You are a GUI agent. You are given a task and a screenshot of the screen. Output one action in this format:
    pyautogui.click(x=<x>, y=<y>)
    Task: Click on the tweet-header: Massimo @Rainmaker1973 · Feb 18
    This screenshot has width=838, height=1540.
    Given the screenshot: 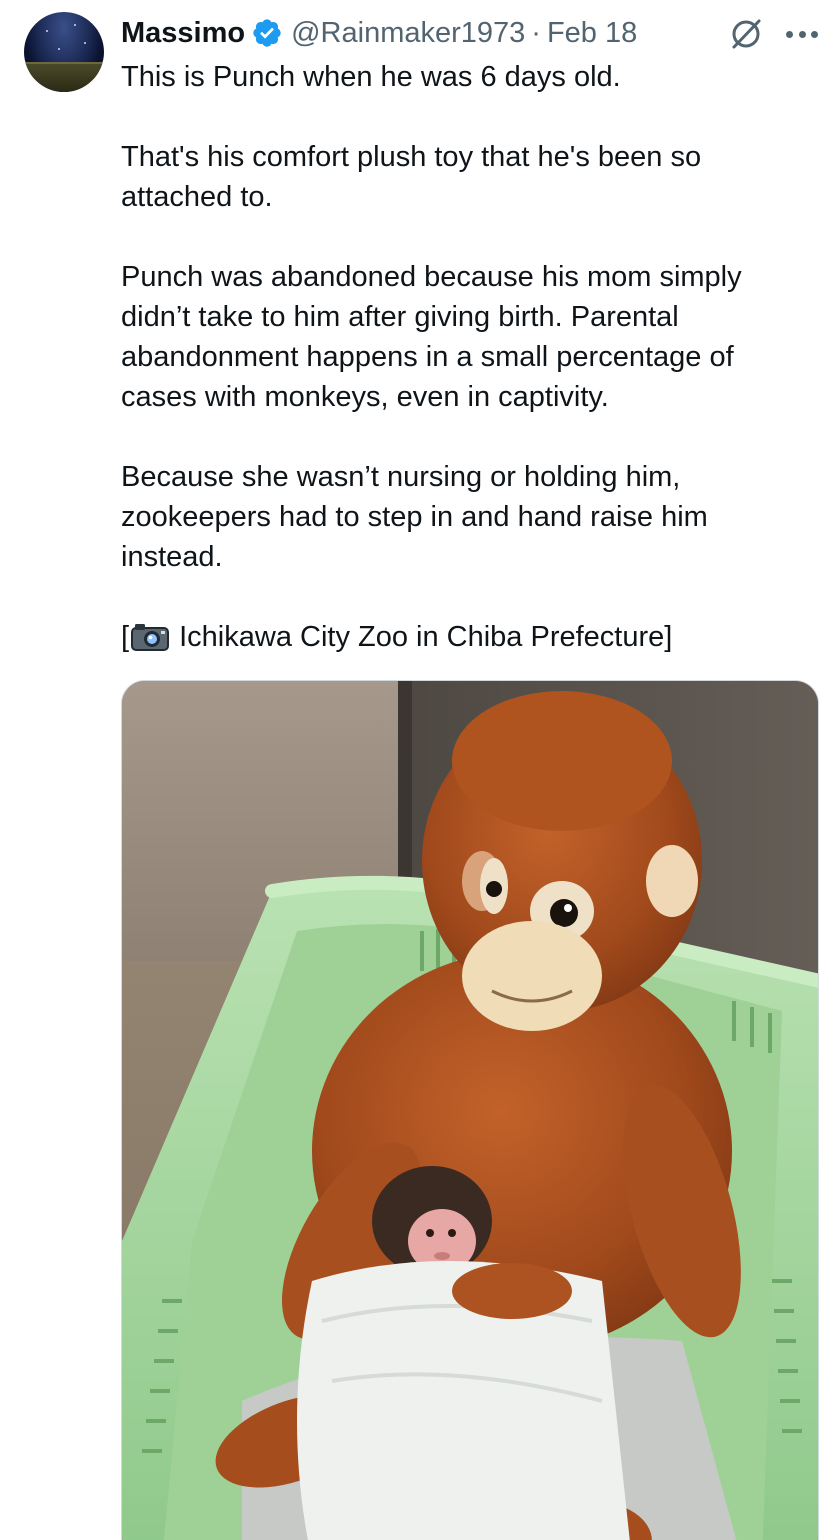 What is the action you would take?
    pyautogui.click(x=379, y=33)
    